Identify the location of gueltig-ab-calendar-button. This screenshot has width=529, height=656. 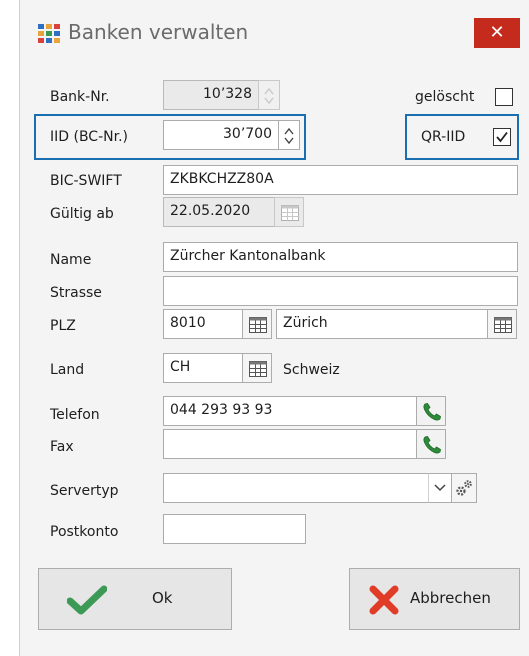
(289, 212).